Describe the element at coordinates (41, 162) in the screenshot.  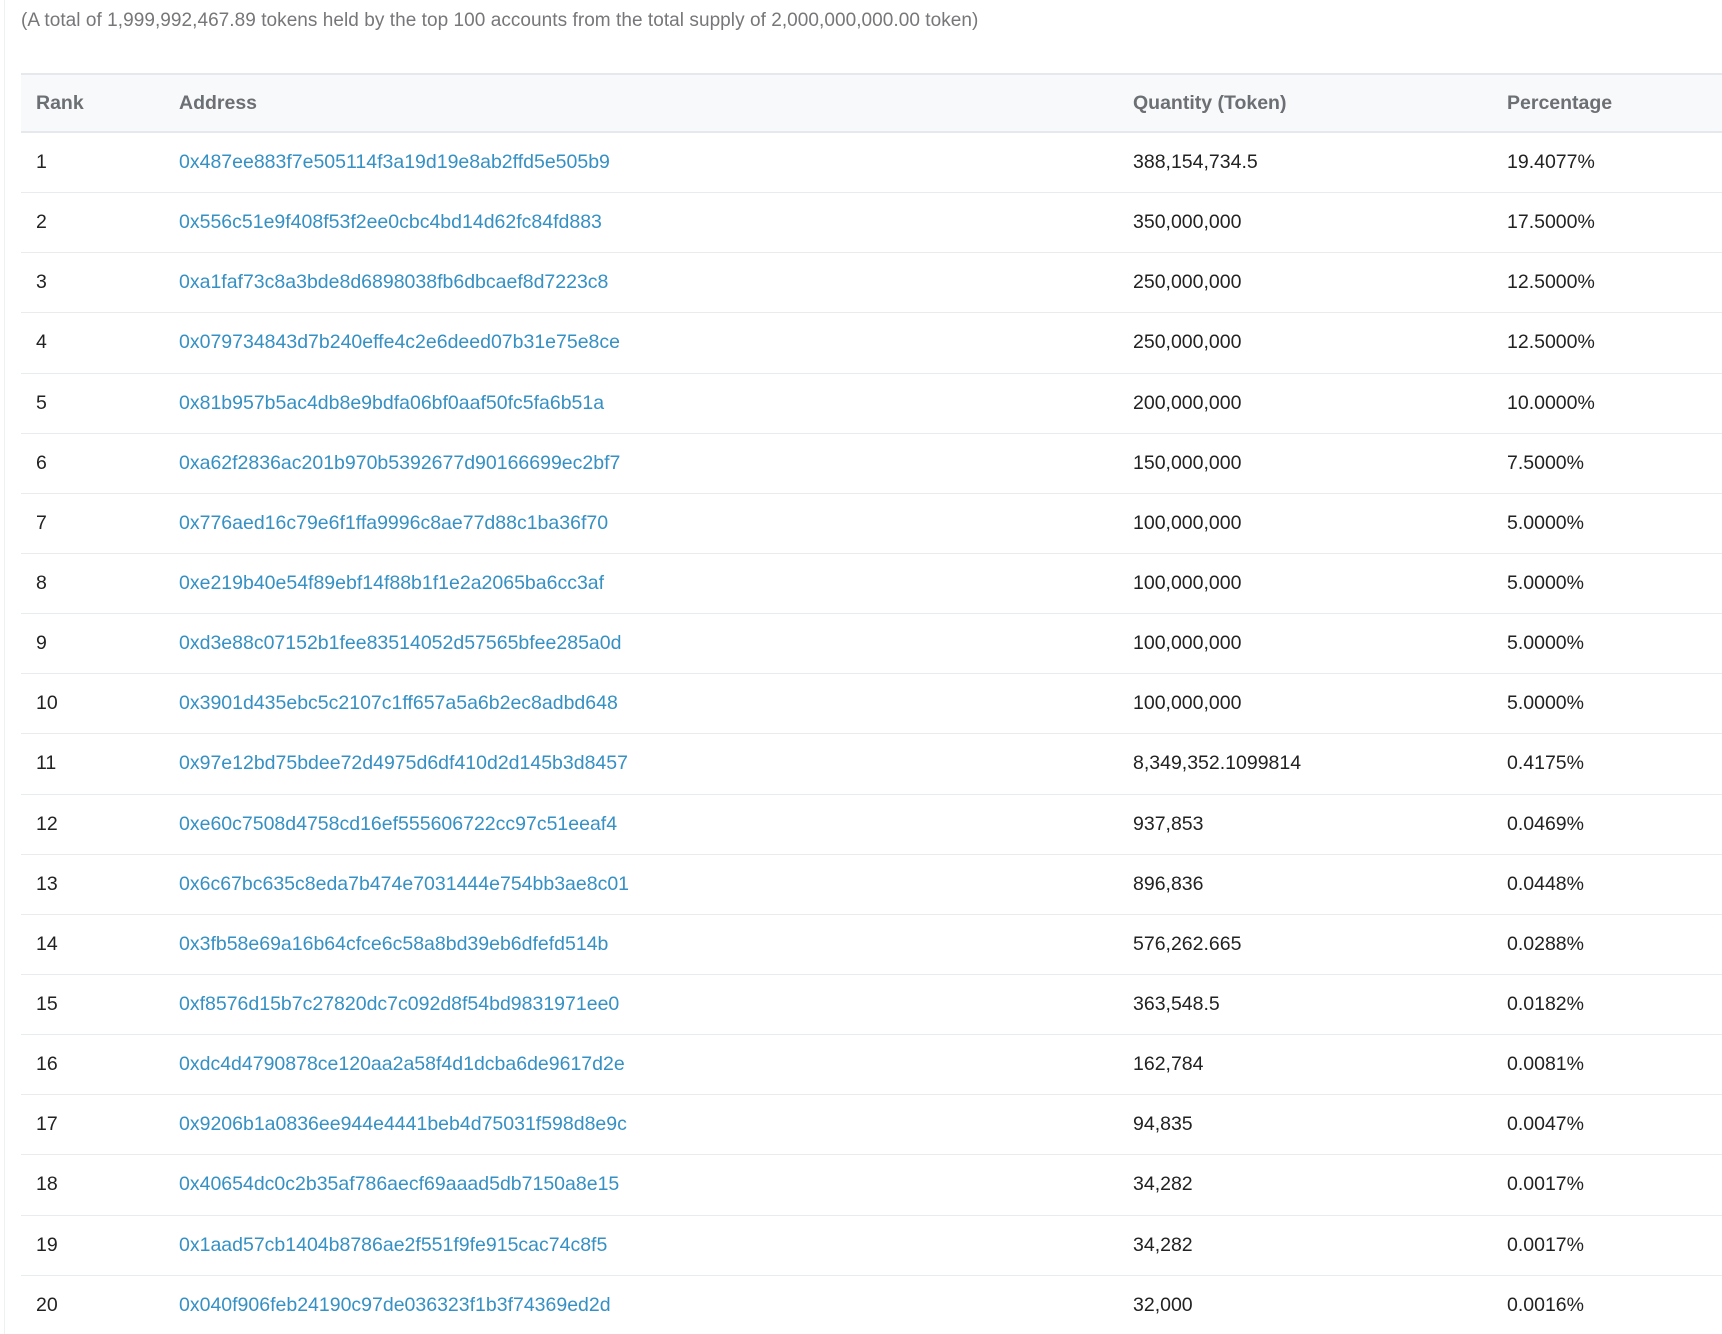
I see `rank-cell: 1` at that location.